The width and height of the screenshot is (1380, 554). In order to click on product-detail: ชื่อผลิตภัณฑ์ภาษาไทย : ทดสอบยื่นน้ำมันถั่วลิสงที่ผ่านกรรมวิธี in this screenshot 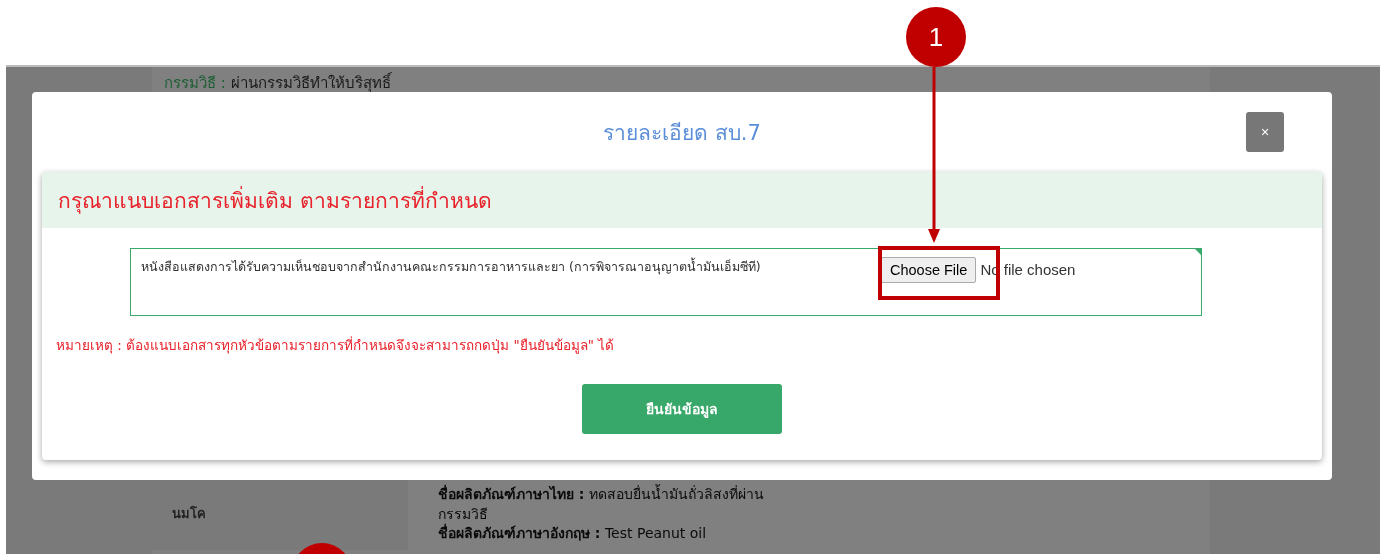, I will do `click(601, 504)`.